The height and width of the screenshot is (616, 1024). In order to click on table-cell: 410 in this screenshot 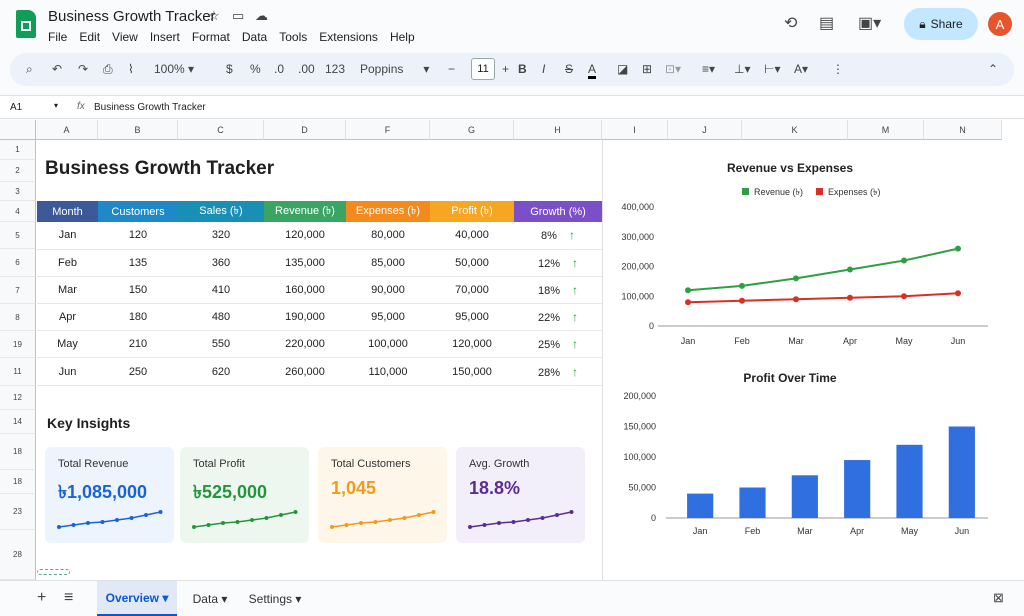, I will do `click(221, 290)`.